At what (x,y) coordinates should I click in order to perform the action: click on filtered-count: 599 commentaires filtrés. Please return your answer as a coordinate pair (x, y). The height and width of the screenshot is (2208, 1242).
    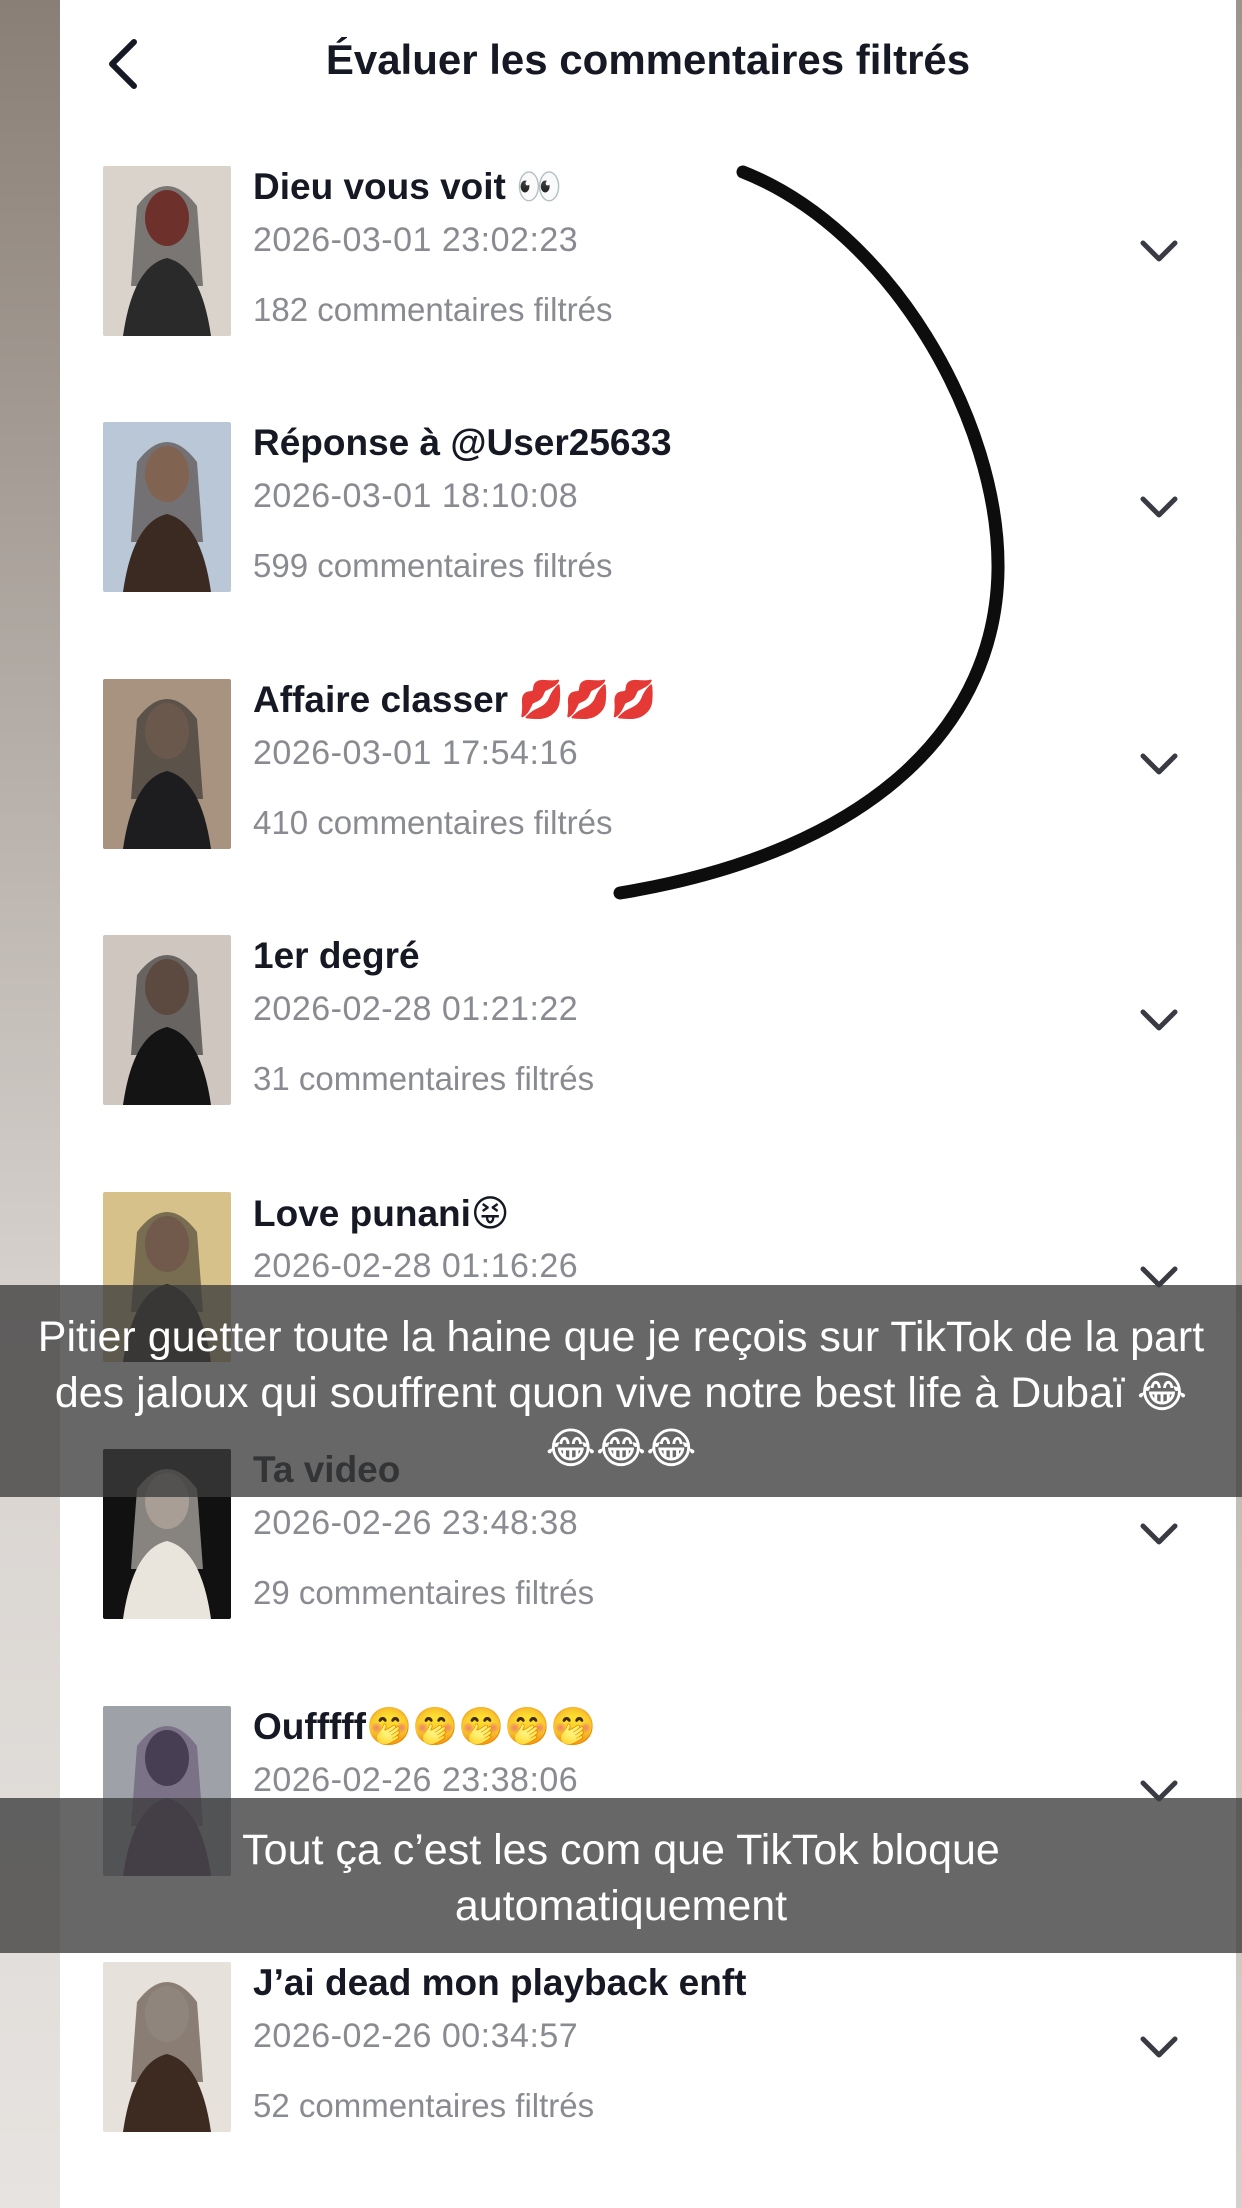
    Looking at the image, I should click on (433, 565).